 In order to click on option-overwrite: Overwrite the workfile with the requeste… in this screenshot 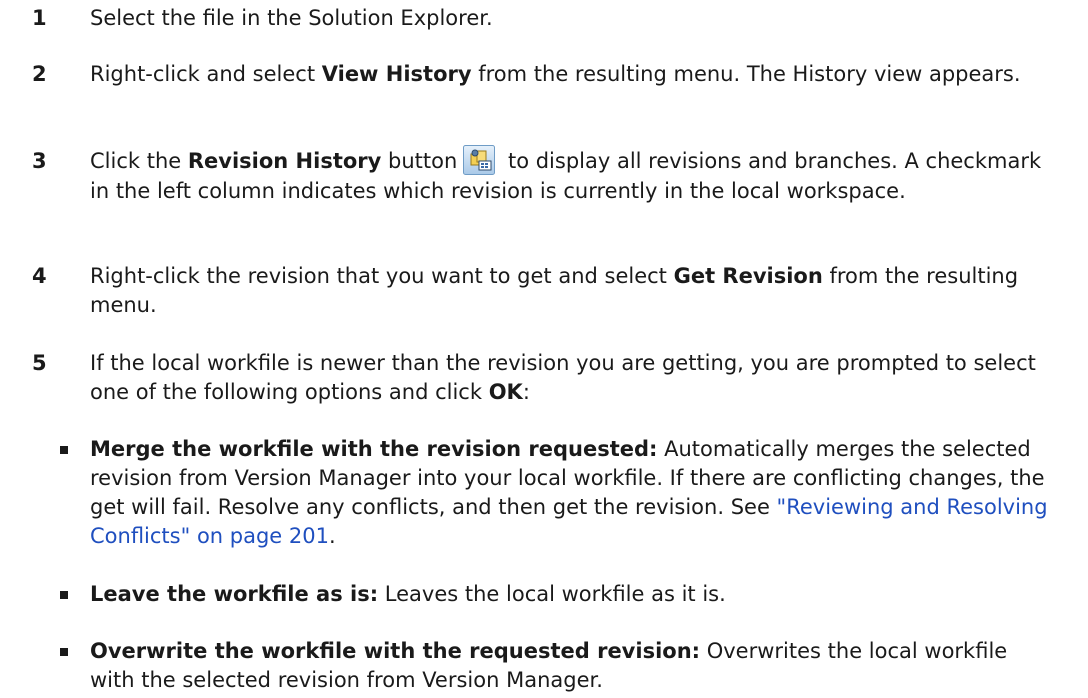, I will do `click(555, 666)`.